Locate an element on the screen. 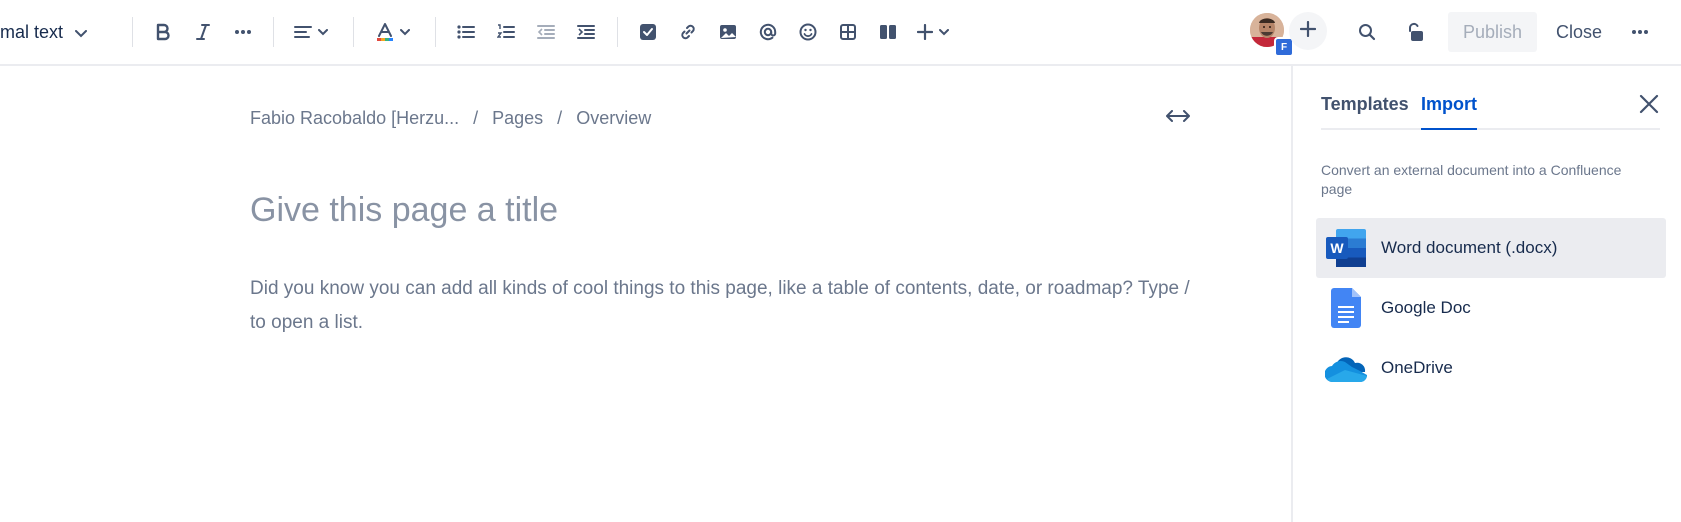 The image size is (1681, 522). full-width-toggle is located at coordinates (1178, 118).